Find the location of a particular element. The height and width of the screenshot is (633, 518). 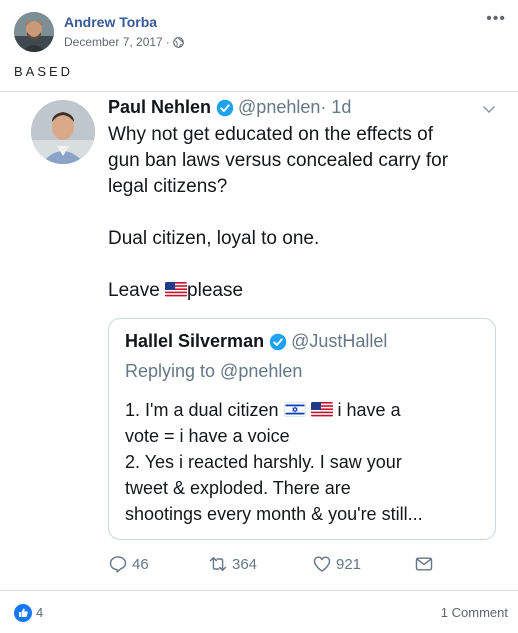

like-count: 921 is located at coordinates (349, 564).